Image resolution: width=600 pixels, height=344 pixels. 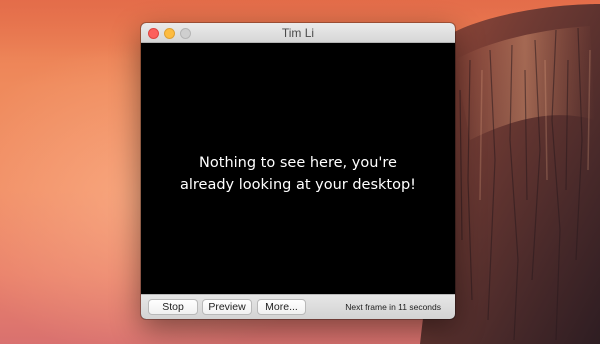 What do you see at coordinates (393, 307) in the screenshot?
I see `next-frame-status: Next frame in 11 seconds` at bounding box center [393, 307].